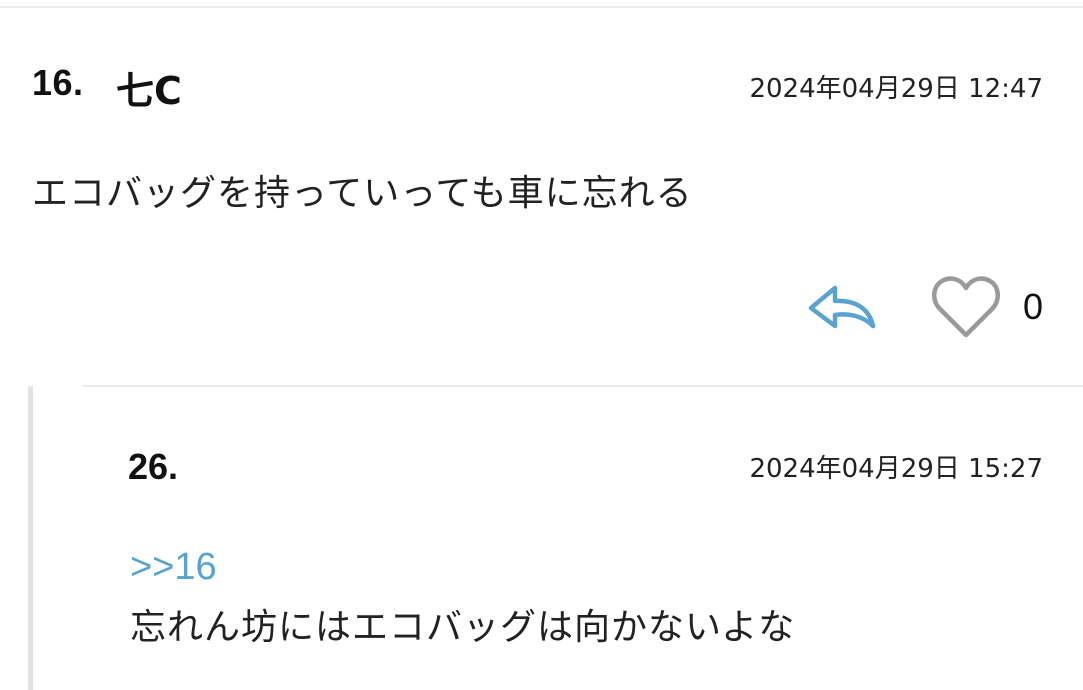  Describe the element at coordinates (362, 193) in the screenshot. I see `post-body: エコバッグを持っていっても車に忘れる` at that location.